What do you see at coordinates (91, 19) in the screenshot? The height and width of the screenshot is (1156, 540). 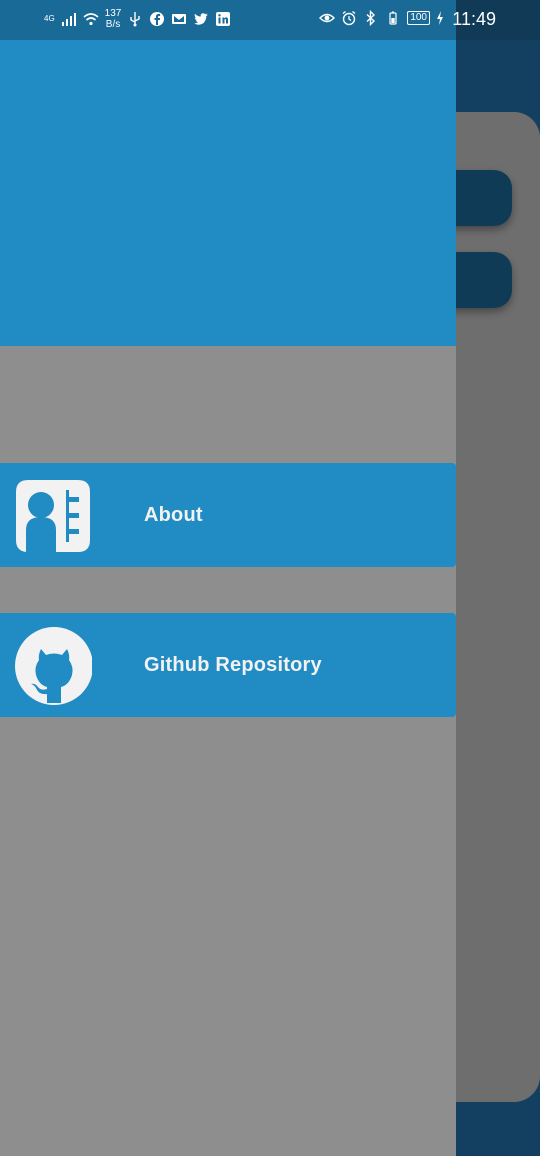 I see `wifi-icon` at bounding box center [91, 19].